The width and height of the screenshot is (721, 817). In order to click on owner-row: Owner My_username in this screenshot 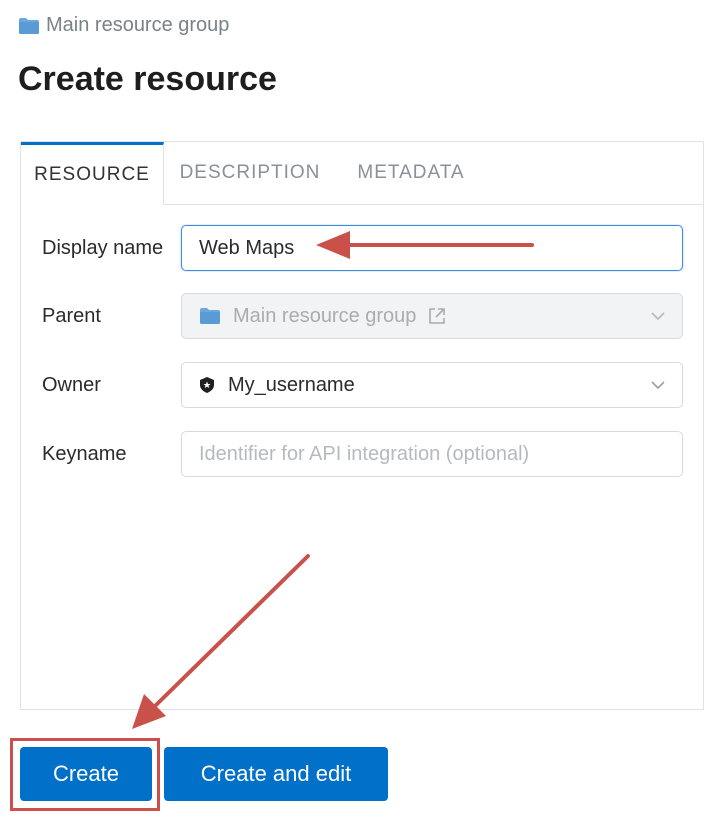, I will do `click(362, 385)`.